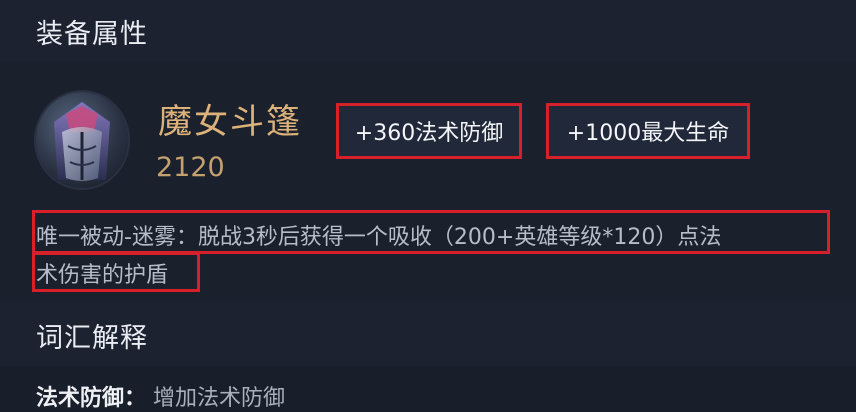  I want to click on item-name: 魔女斗篷, so click(230, 122).